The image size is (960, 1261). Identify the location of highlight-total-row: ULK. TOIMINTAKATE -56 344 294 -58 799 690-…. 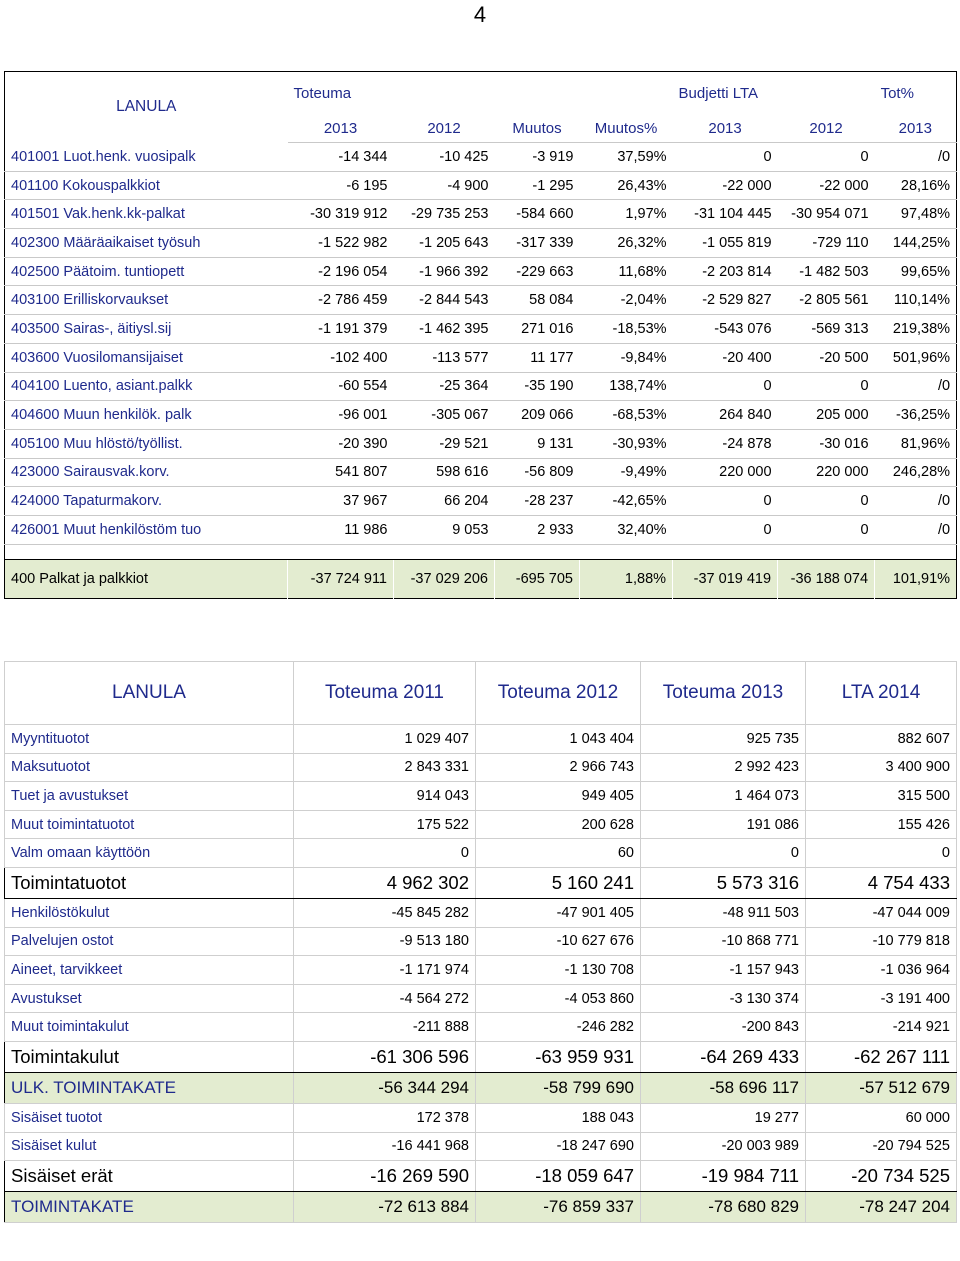
(480, 1087).